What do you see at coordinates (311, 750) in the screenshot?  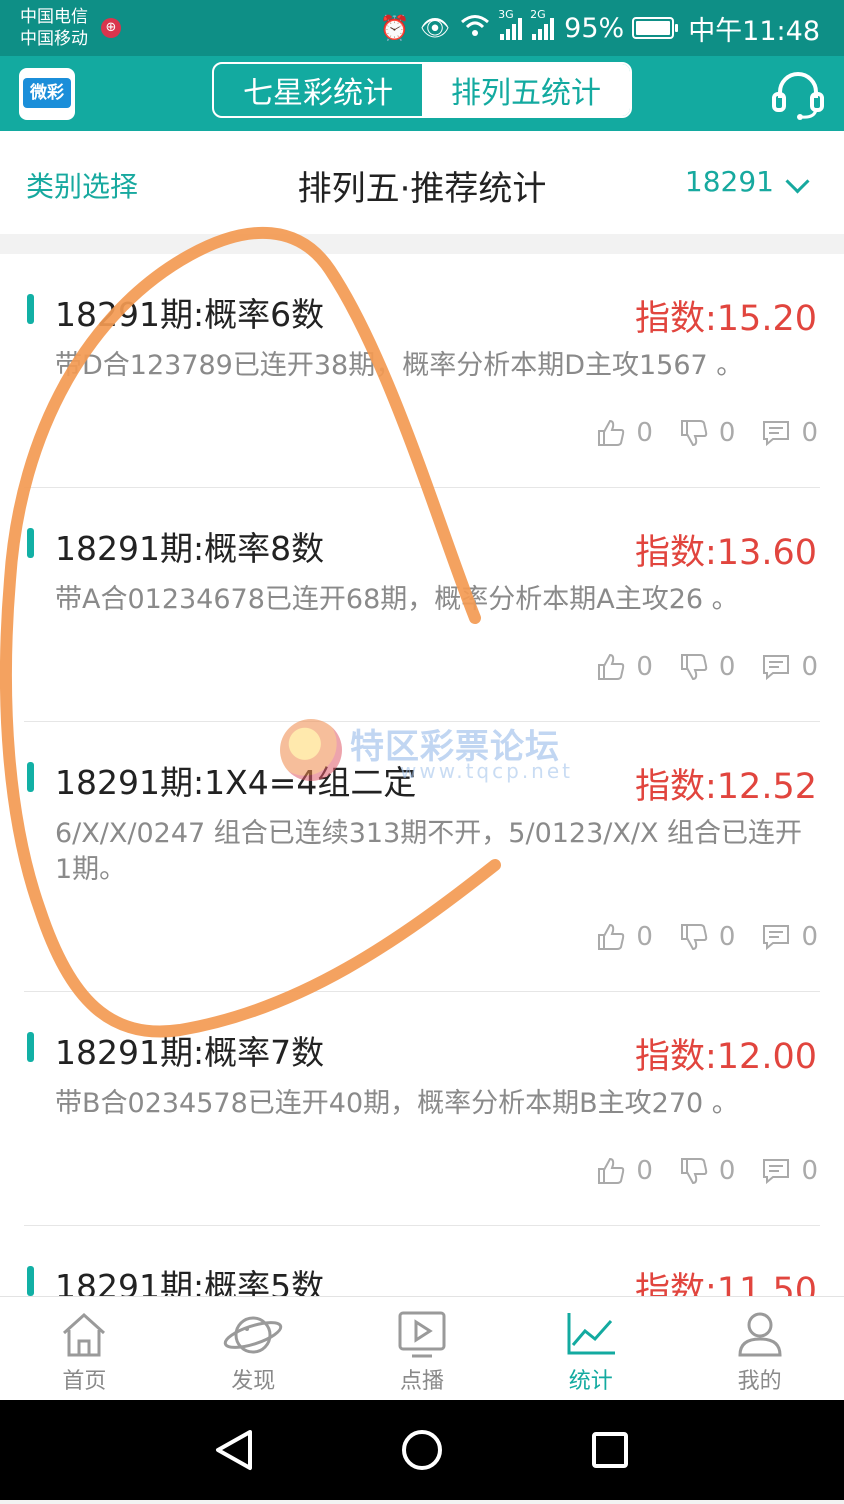 I see `watermark-logo-icon` at bounding box center [311, 750].